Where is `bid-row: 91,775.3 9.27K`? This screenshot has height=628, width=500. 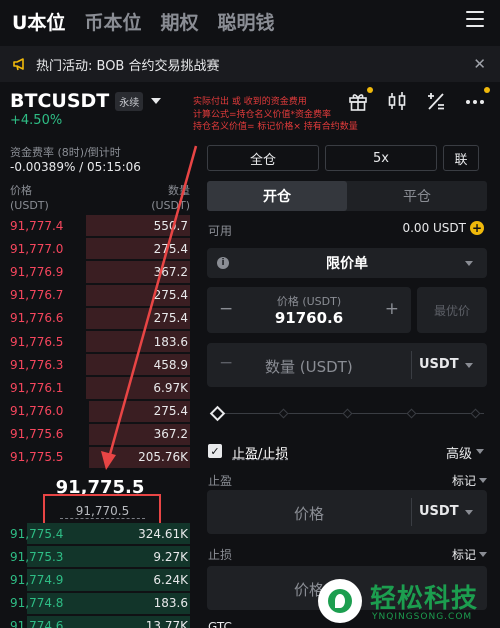
bid-row: 91,775.3 9.27K is located at coordinates (95, 556).